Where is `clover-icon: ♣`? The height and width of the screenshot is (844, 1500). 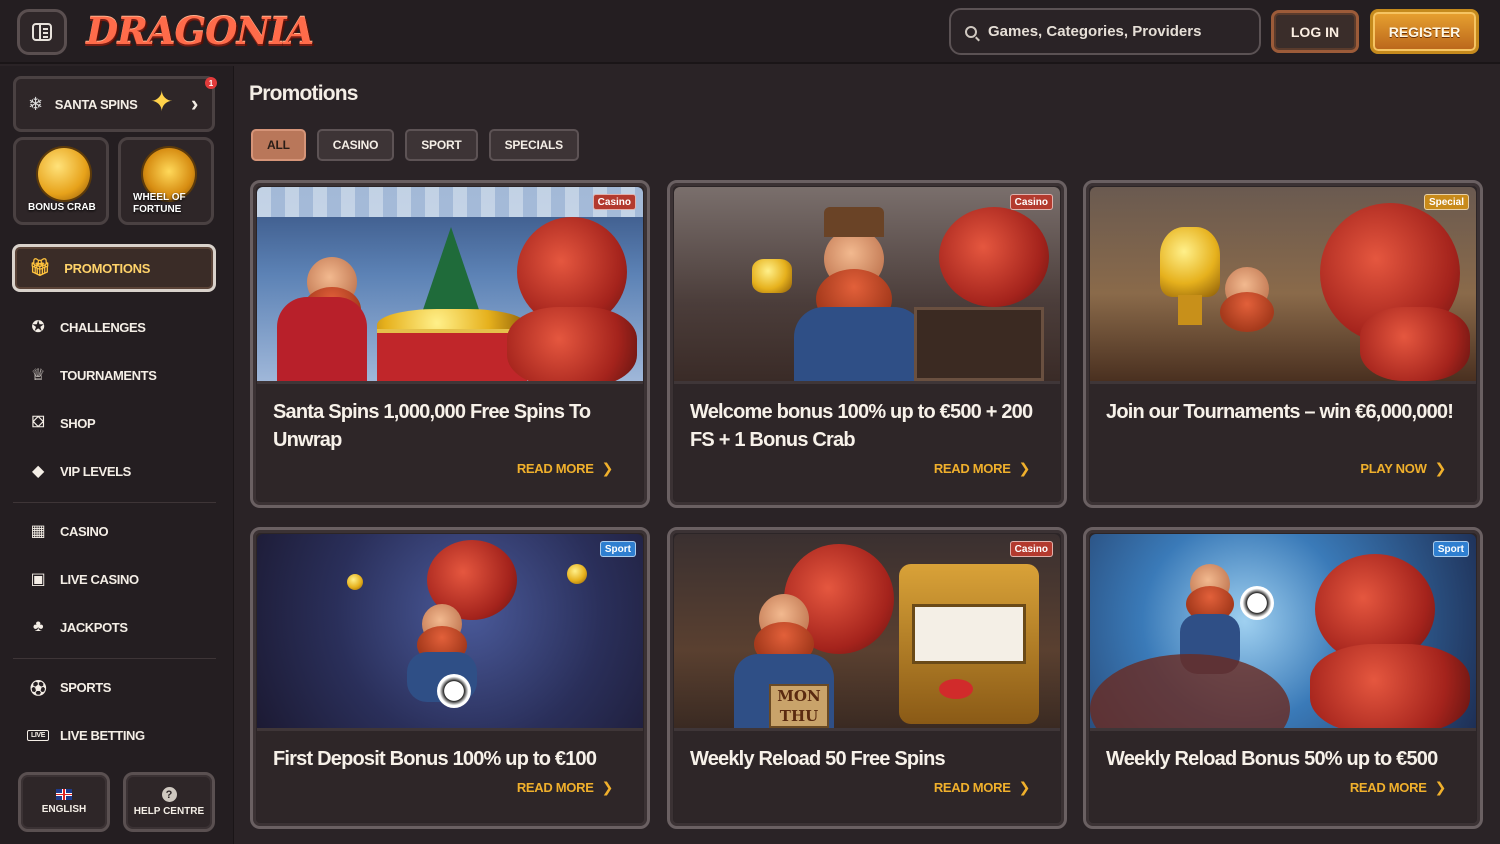
clover-icon: ♣ is located at coordinates (38, 626).